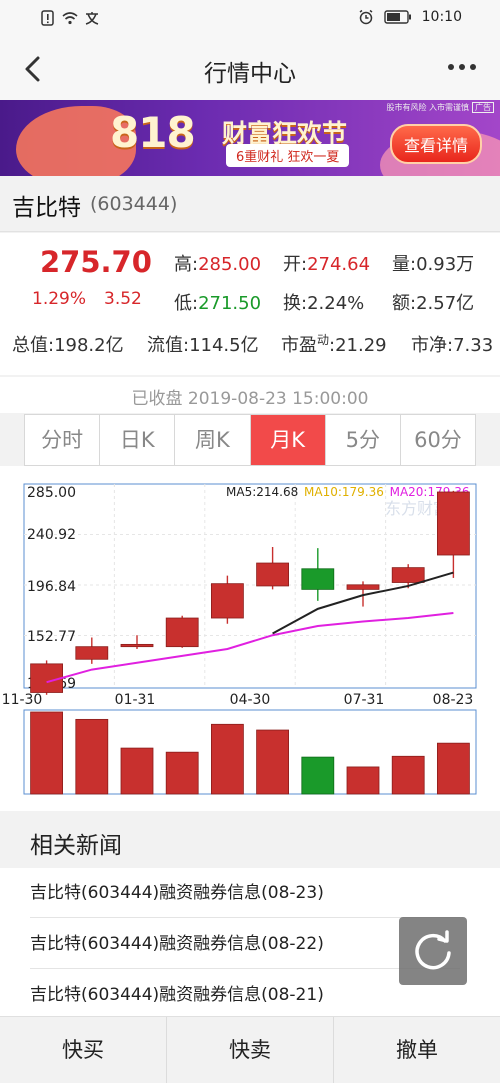 The height and width of the screenshot is (1083, 500). Describe the element at coordinates (364, 700) in the screenshot. I see `x-axis-label: 07-31` at that location.